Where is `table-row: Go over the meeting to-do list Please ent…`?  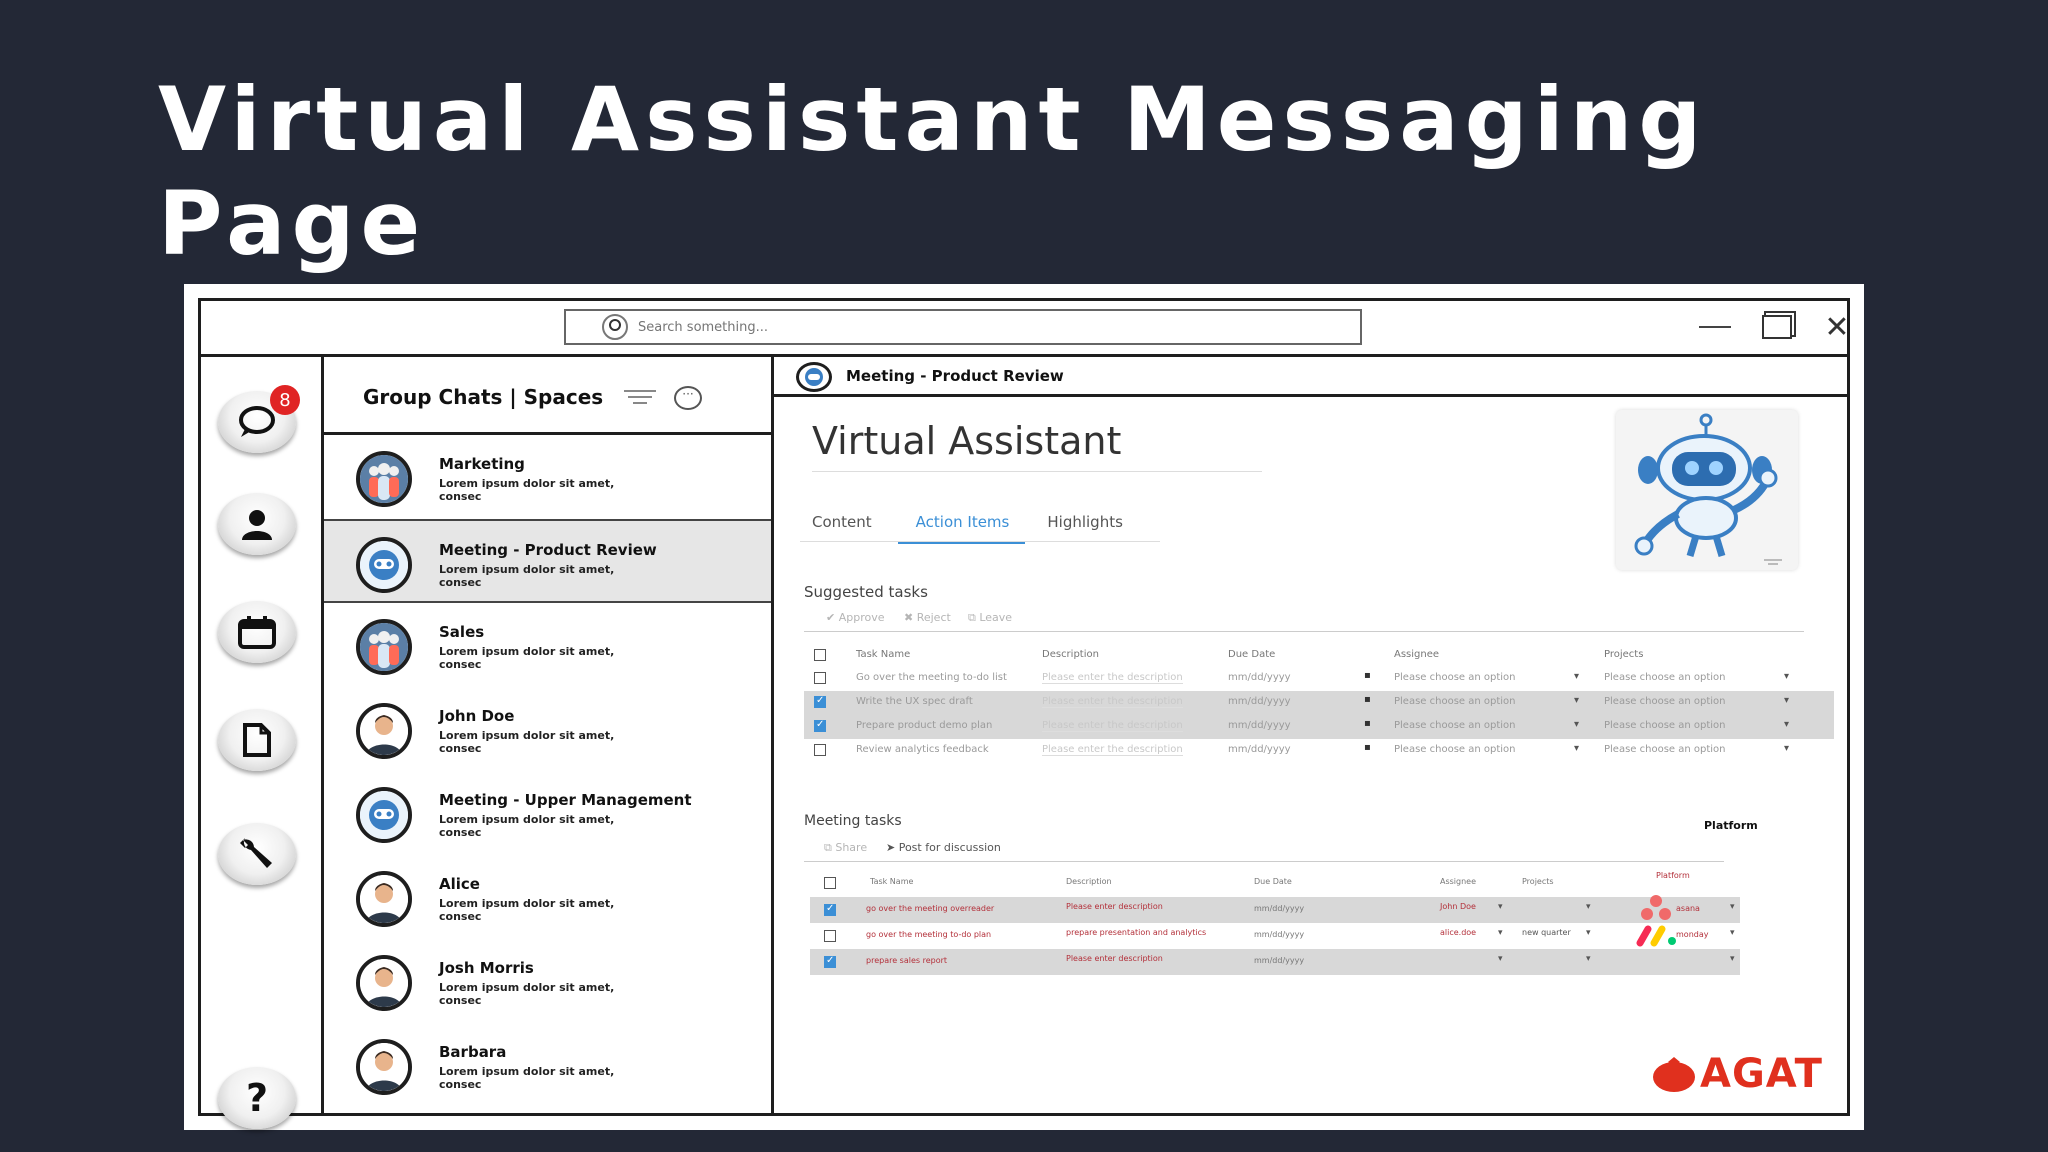
table-row: Go over the meeting to-do list Please ent… is located at coordinates (1319, 678).